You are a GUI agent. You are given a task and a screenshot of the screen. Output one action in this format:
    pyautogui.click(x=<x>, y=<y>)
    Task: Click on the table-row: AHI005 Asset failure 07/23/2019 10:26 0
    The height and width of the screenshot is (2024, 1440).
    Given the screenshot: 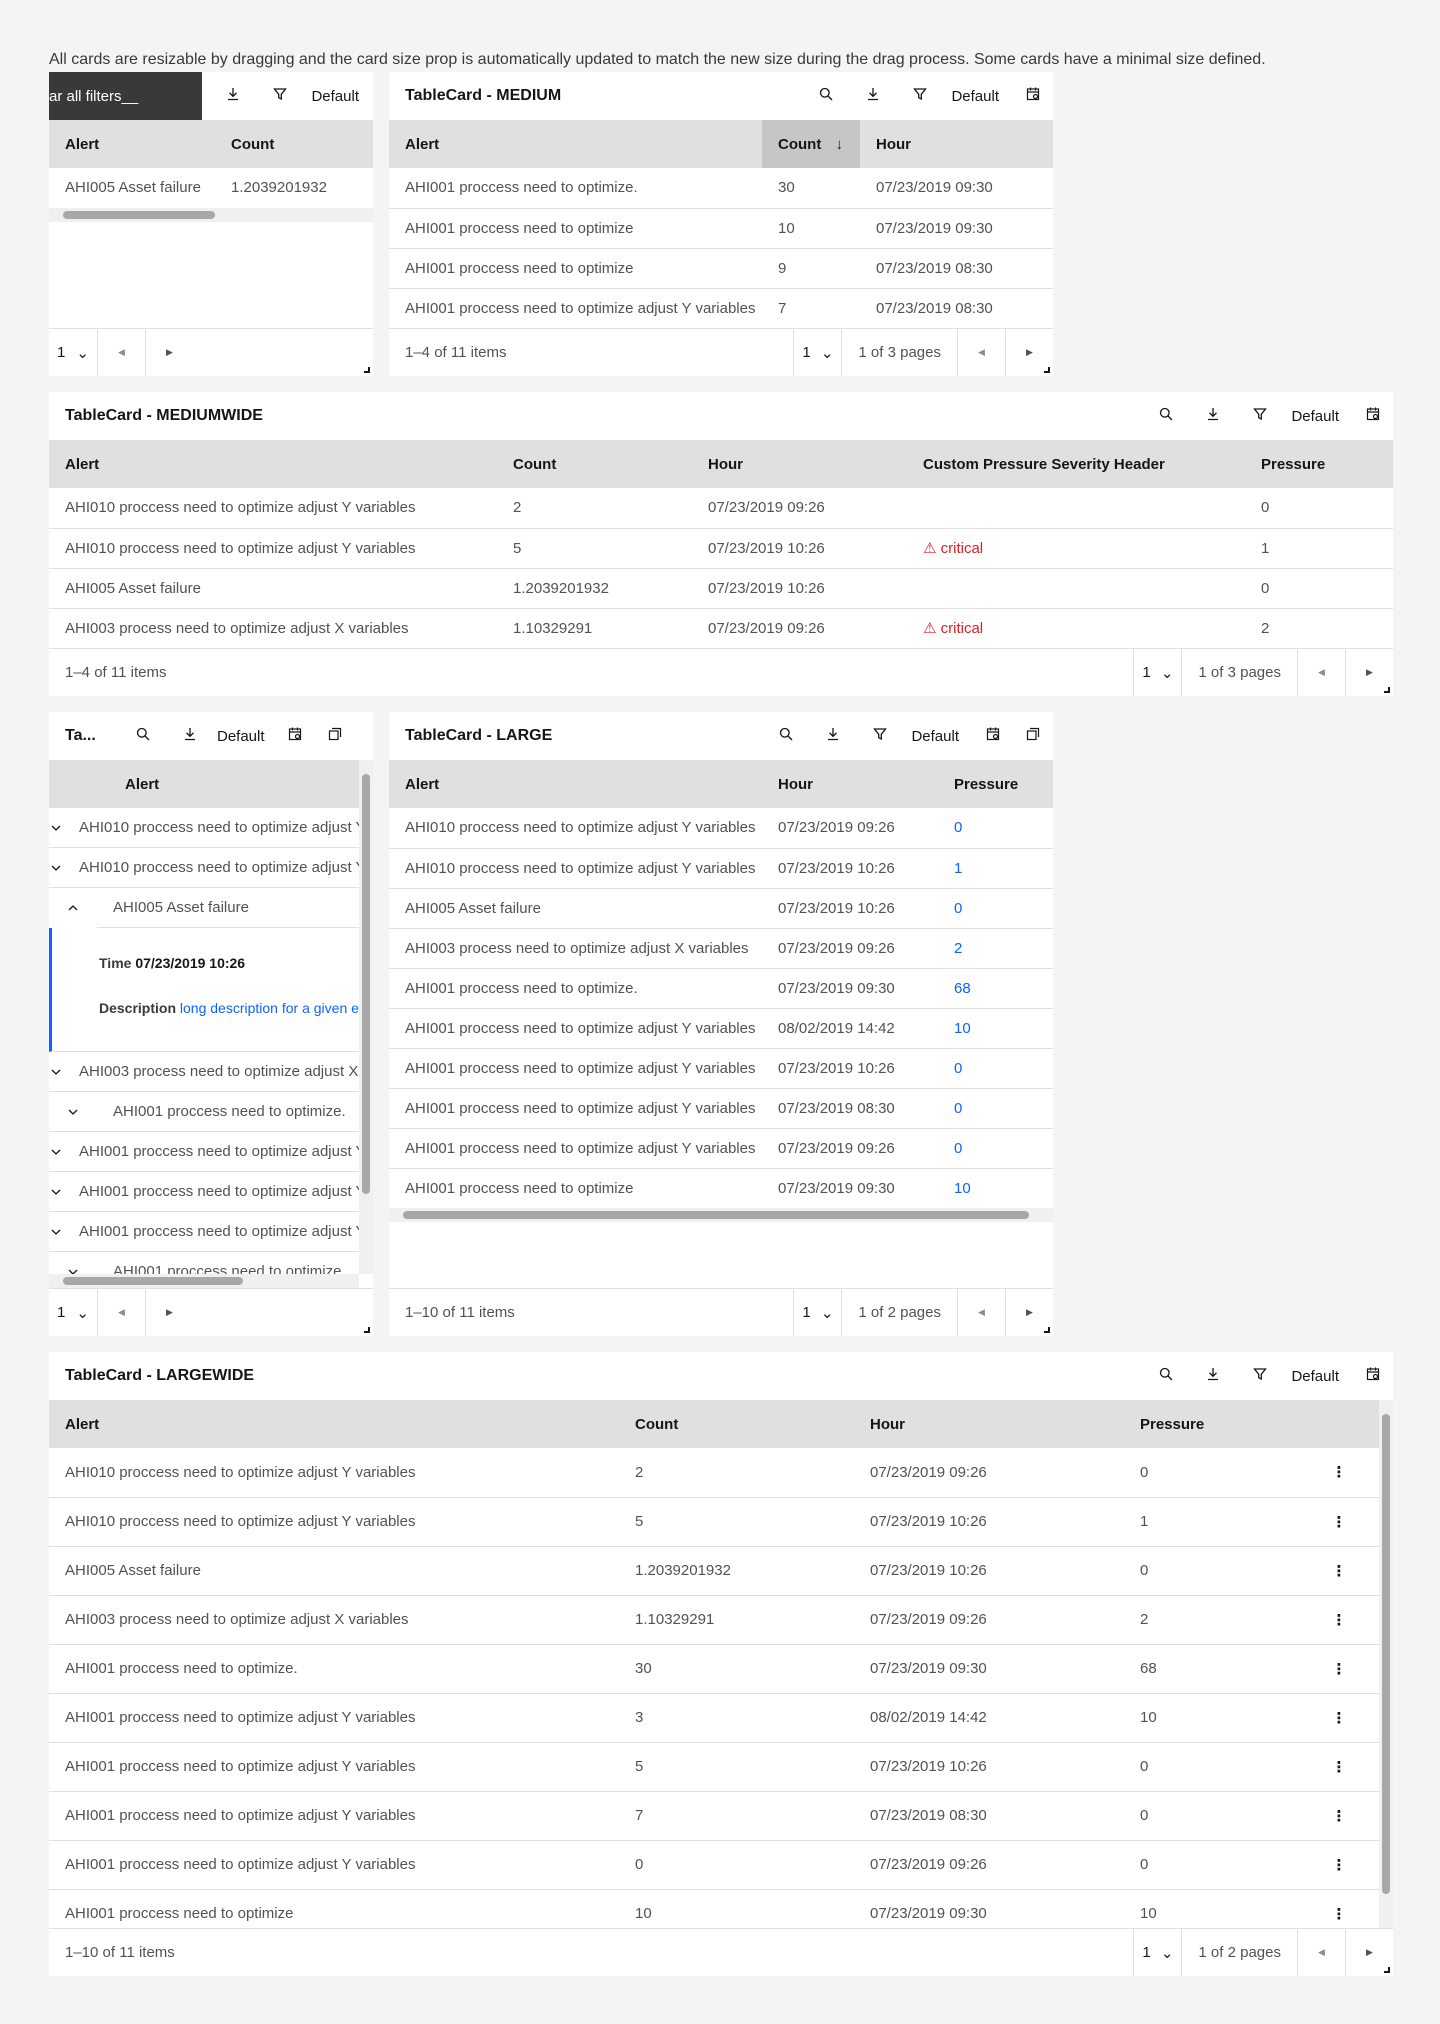 What is the action you would take?
    pyautogui.click(x=721, y=908)
    